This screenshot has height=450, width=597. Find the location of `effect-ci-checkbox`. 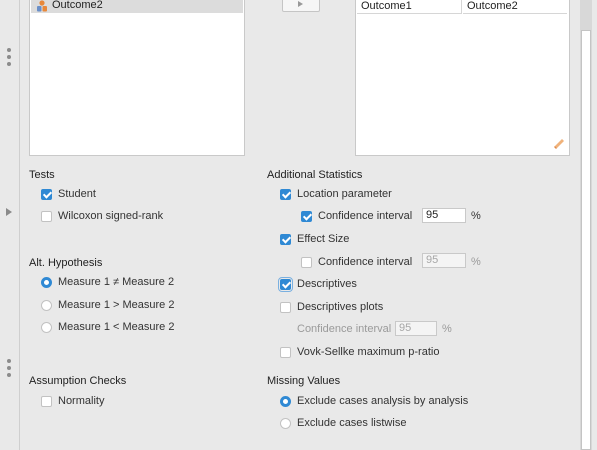

effect-ci-checkbox is located at coordinates (306, 262).